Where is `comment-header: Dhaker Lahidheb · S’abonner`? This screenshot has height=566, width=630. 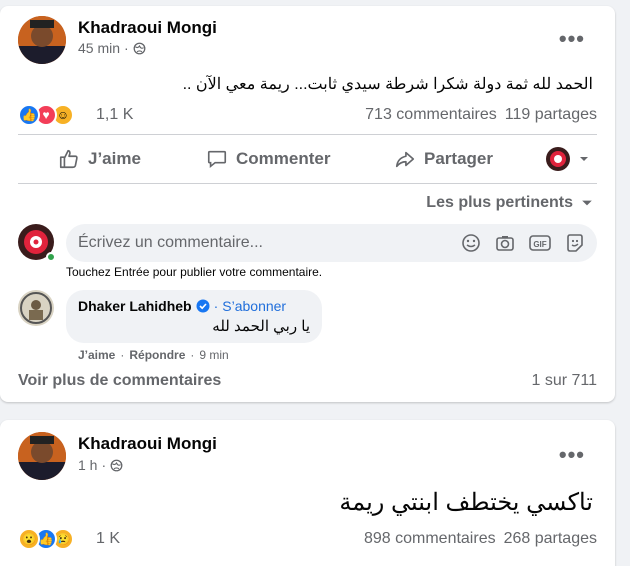
comment-header: Dhaker Lahidheb · S’abonner is located at coordinates (182, 306).